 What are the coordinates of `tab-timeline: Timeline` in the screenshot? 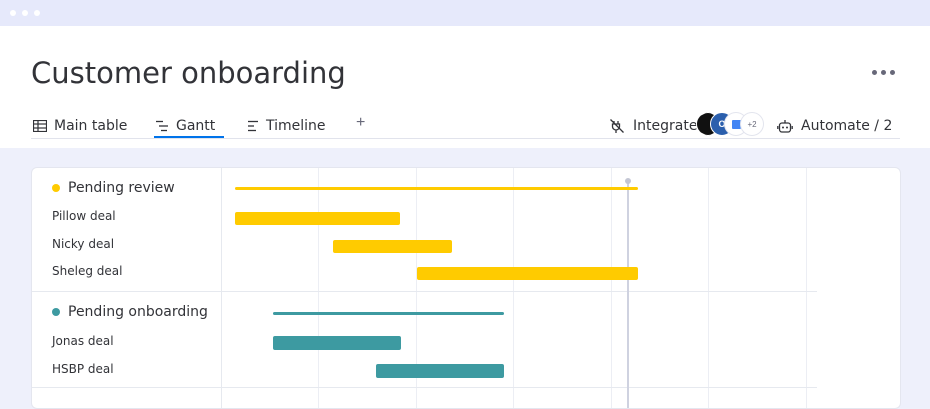 It's located at (287, 126).